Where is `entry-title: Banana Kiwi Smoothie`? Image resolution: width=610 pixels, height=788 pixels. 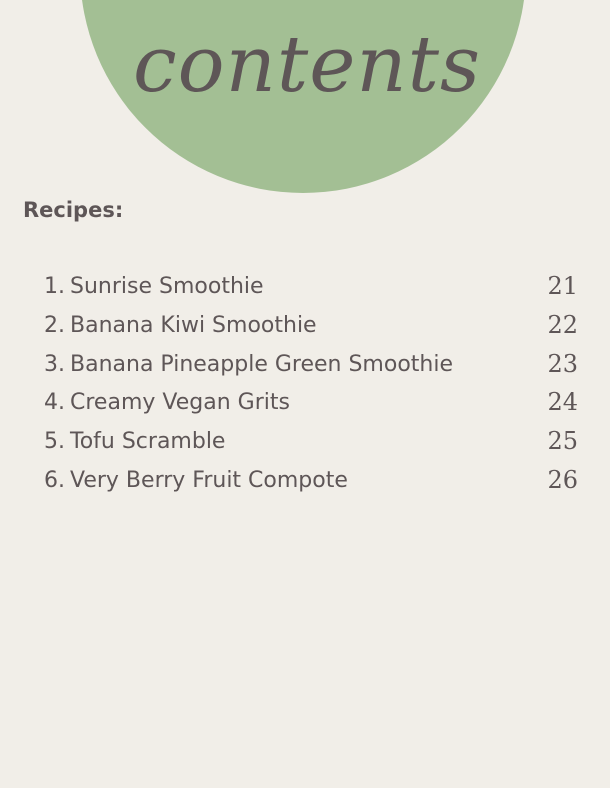 entry-title: Banana Kiwi Smoothie is located at coordinates (193, 325).